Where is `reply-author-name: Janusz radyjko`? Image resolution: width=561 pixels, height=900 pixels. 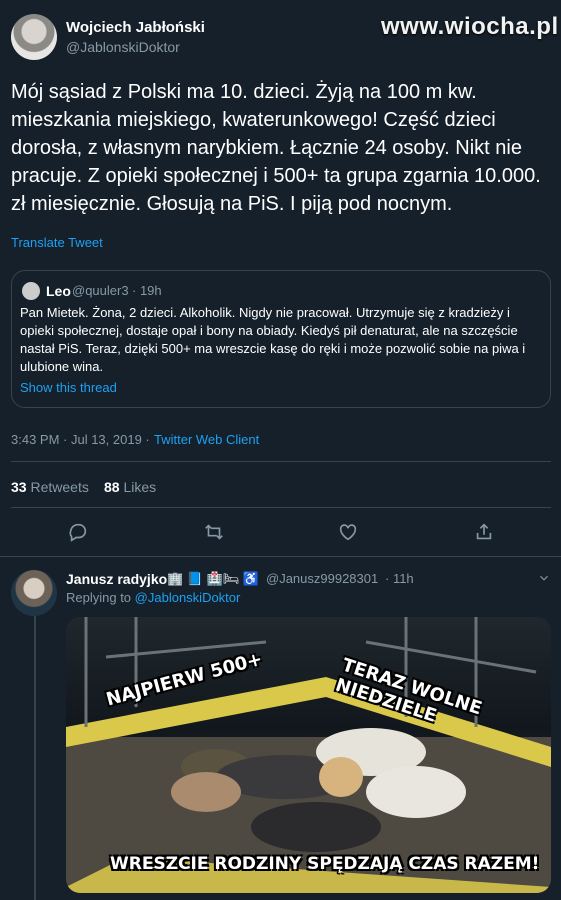
reply-author-name: Janusz radyjko is located at coordinates (116, 579).